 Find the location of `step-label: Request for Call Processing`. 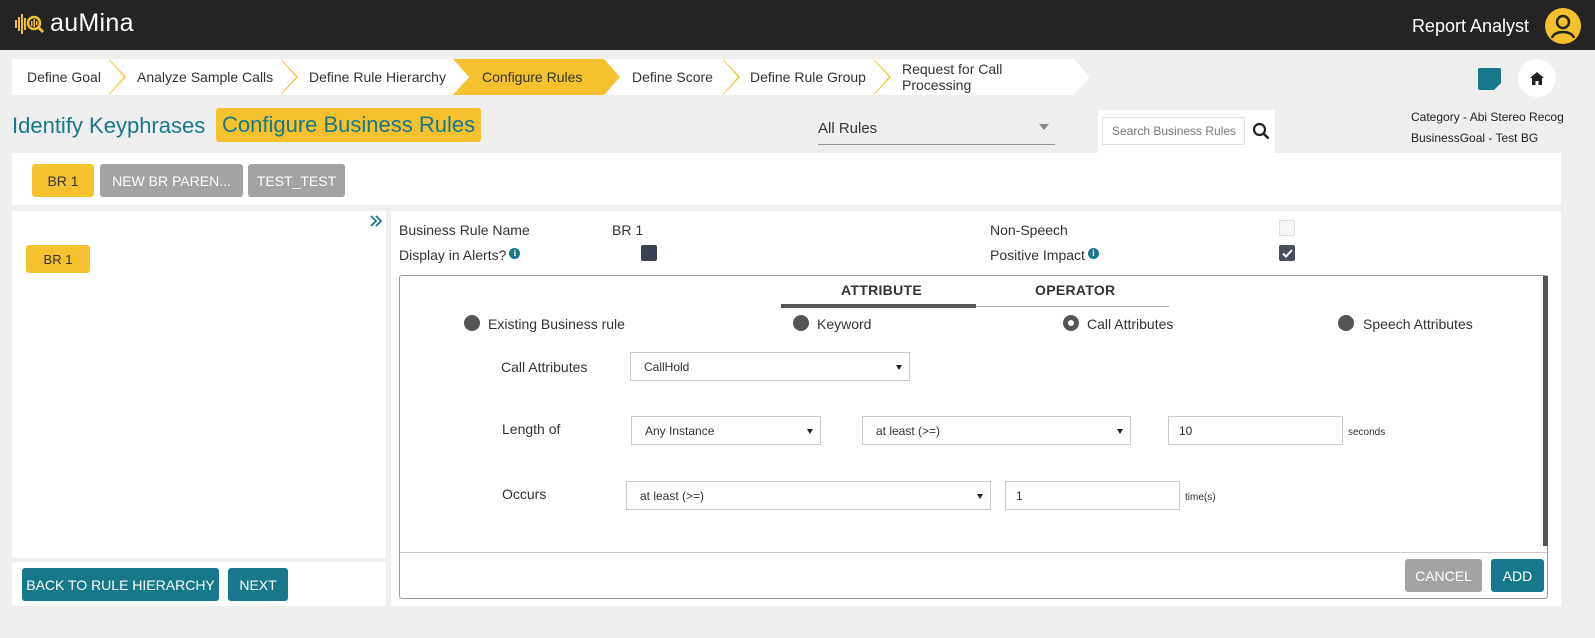

step-label: Request for Call Processing is located at coordinates (952, 77).